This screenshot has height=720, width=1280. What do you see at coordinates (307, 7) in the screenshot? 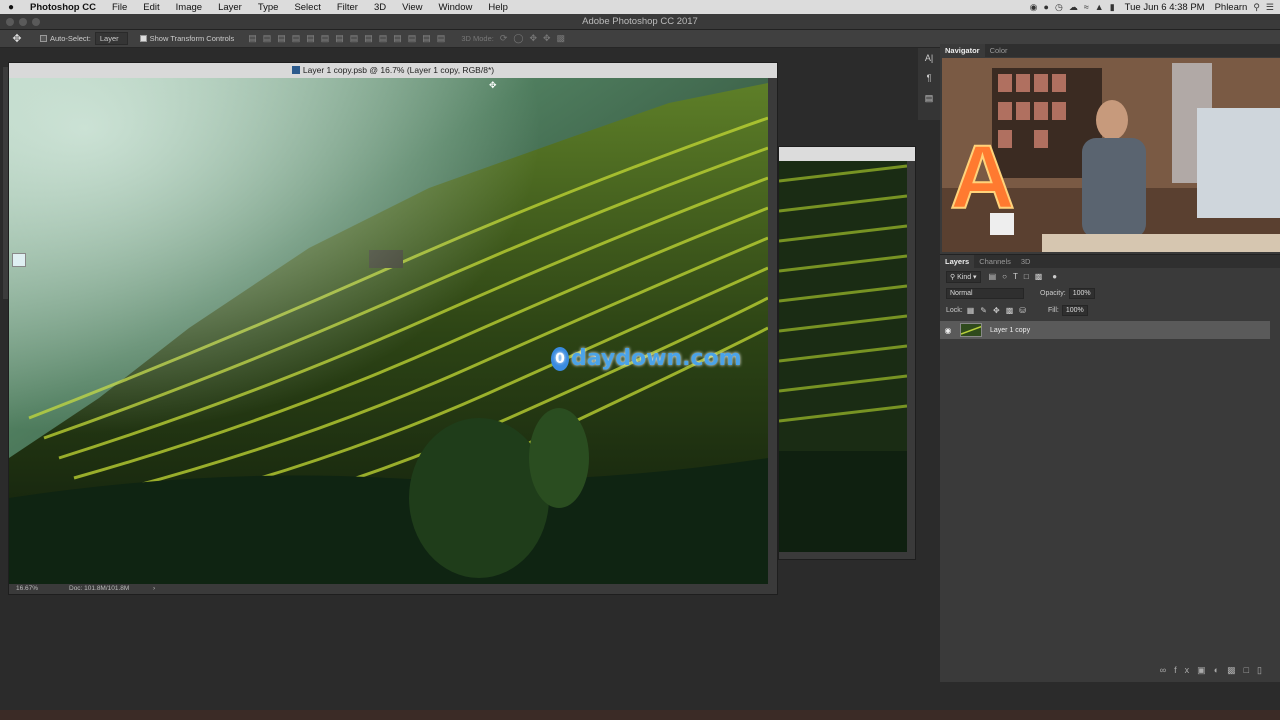
I see `menu-select: Select` at bounding box center [307, 7].